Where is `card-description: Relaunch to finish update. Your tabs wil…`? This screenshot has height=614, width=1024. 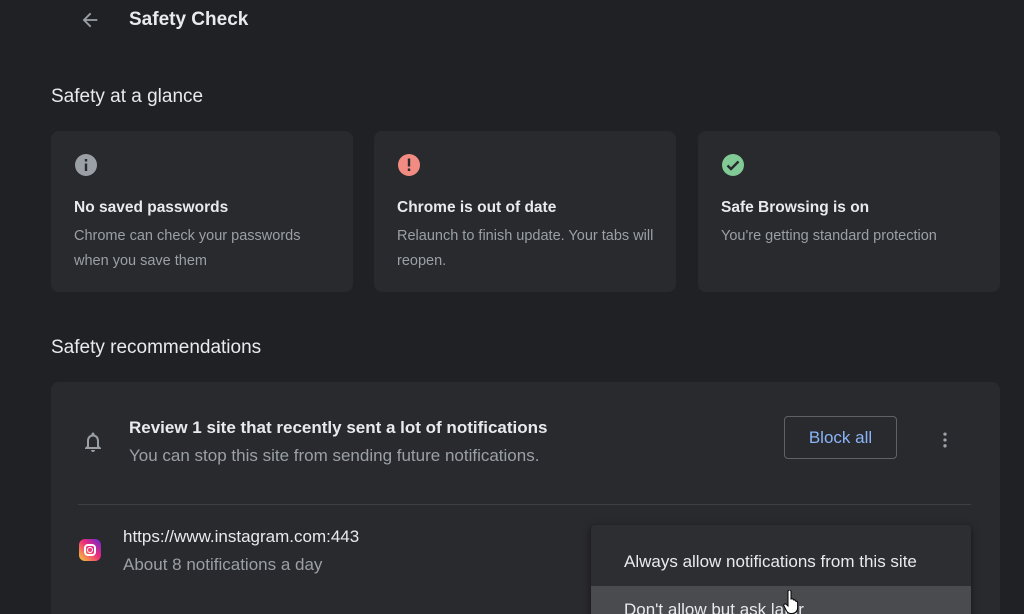
card-description: Relaunch to finish update. Your tabs wil… is located at coordinates (525, 248).